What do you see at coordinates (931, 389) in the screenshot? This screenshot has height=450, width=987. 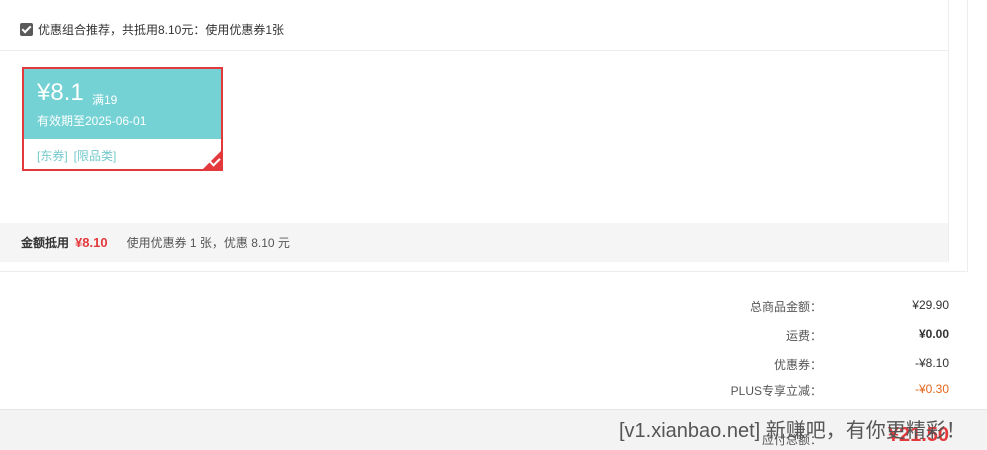 I see `plus-discount-value: -¥0.30` at bounding box center [931, 389].